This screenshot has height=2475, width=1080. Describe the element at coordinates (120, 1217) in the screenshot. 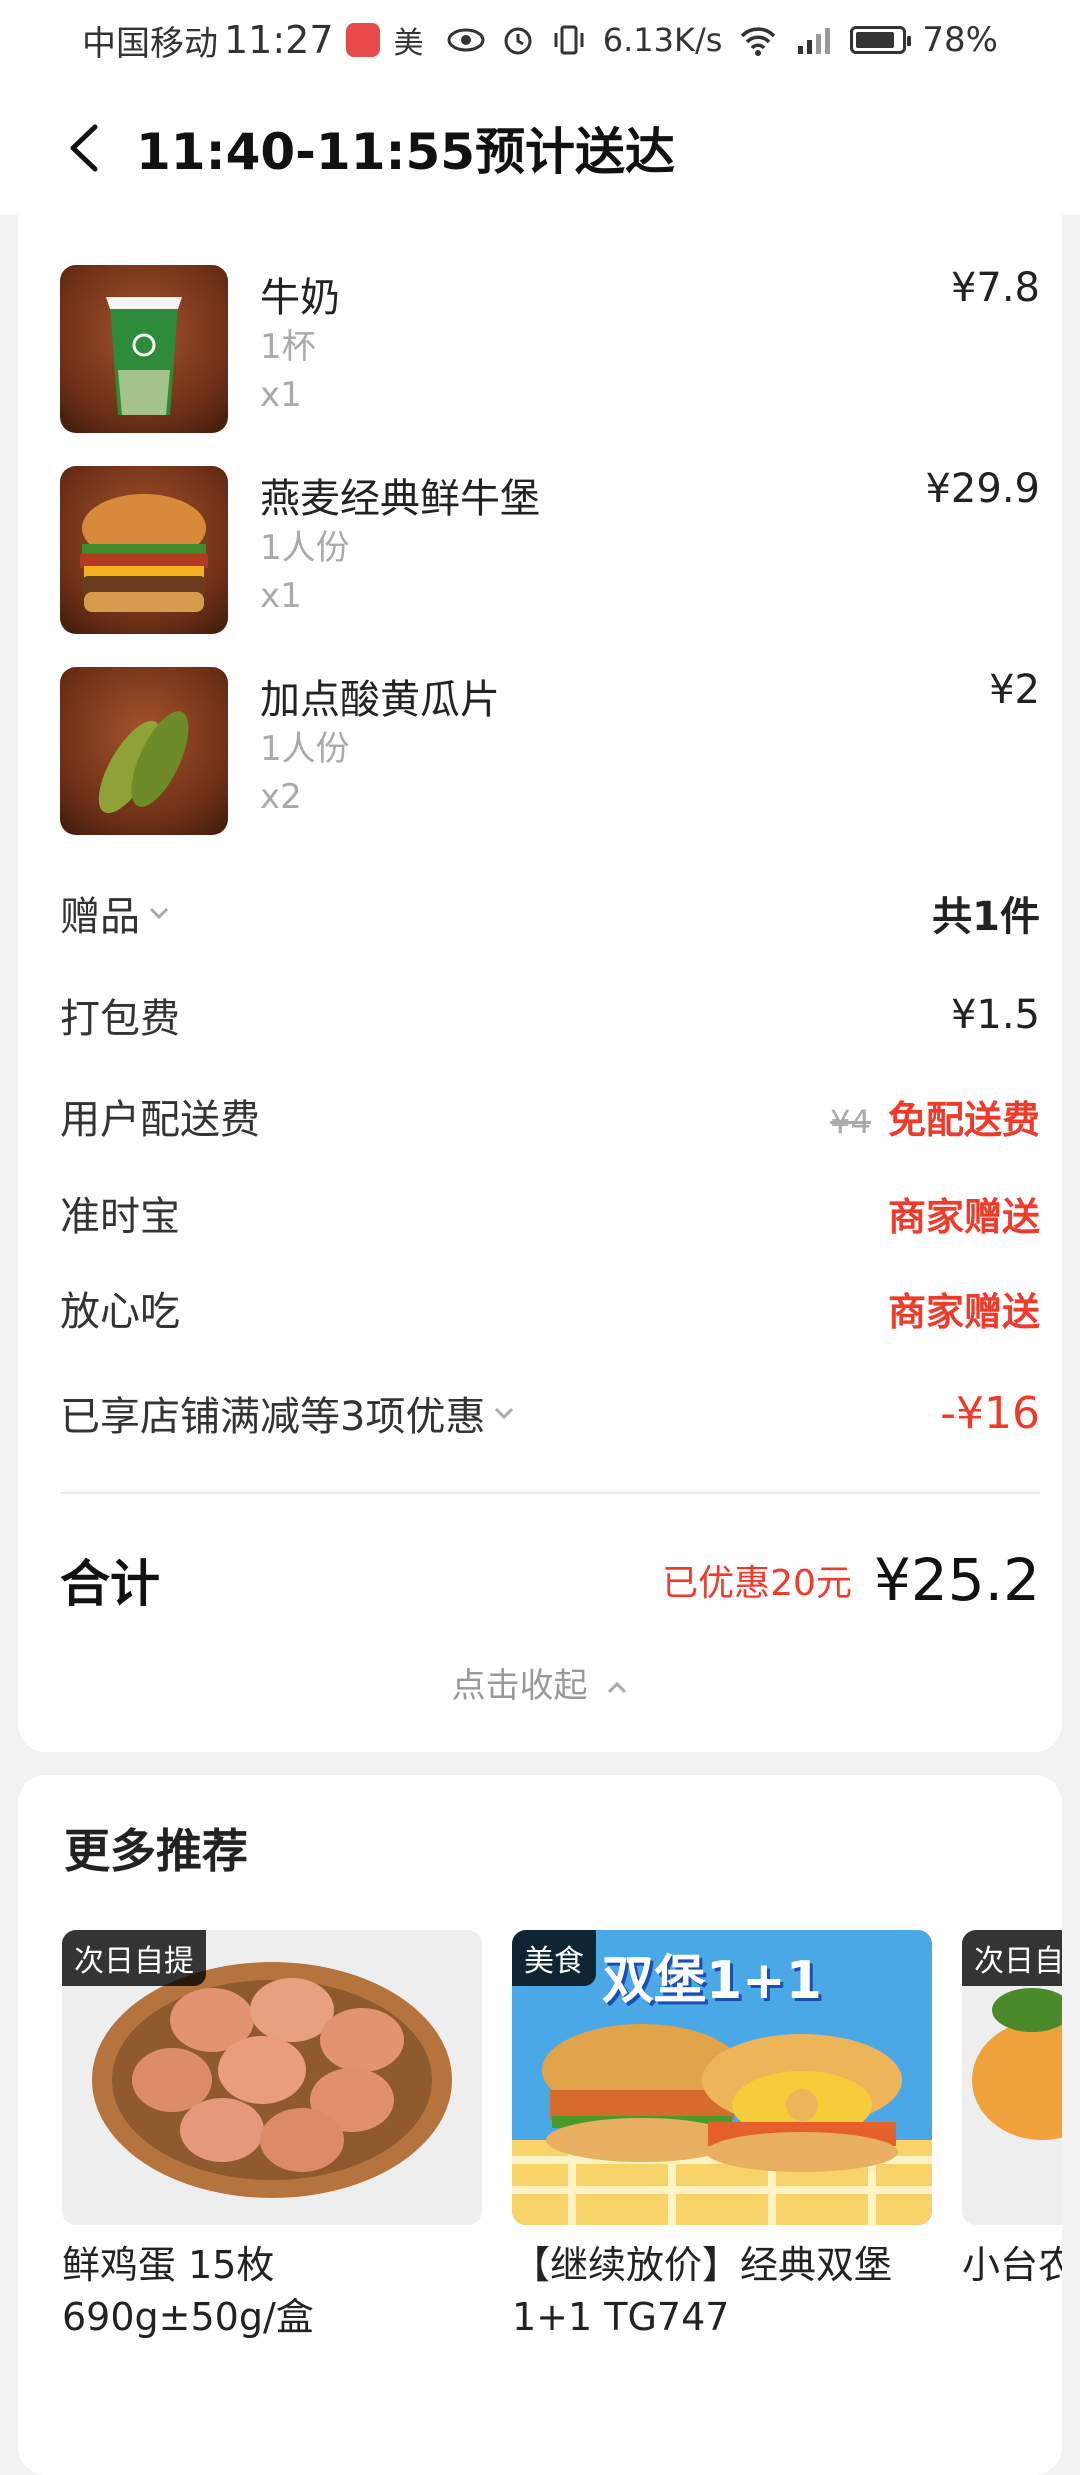

I see `ontime-label: 准时宝` at that location.